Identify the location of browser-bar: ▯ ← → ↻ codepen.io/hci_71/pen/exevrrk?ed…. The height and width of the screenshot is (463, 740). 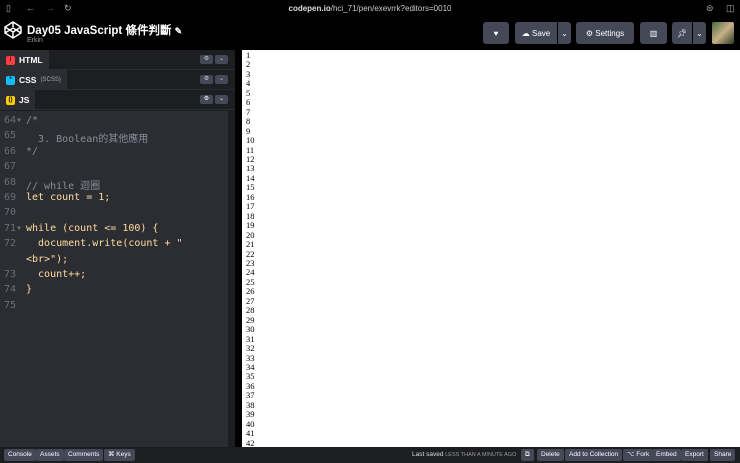
(370, 8).